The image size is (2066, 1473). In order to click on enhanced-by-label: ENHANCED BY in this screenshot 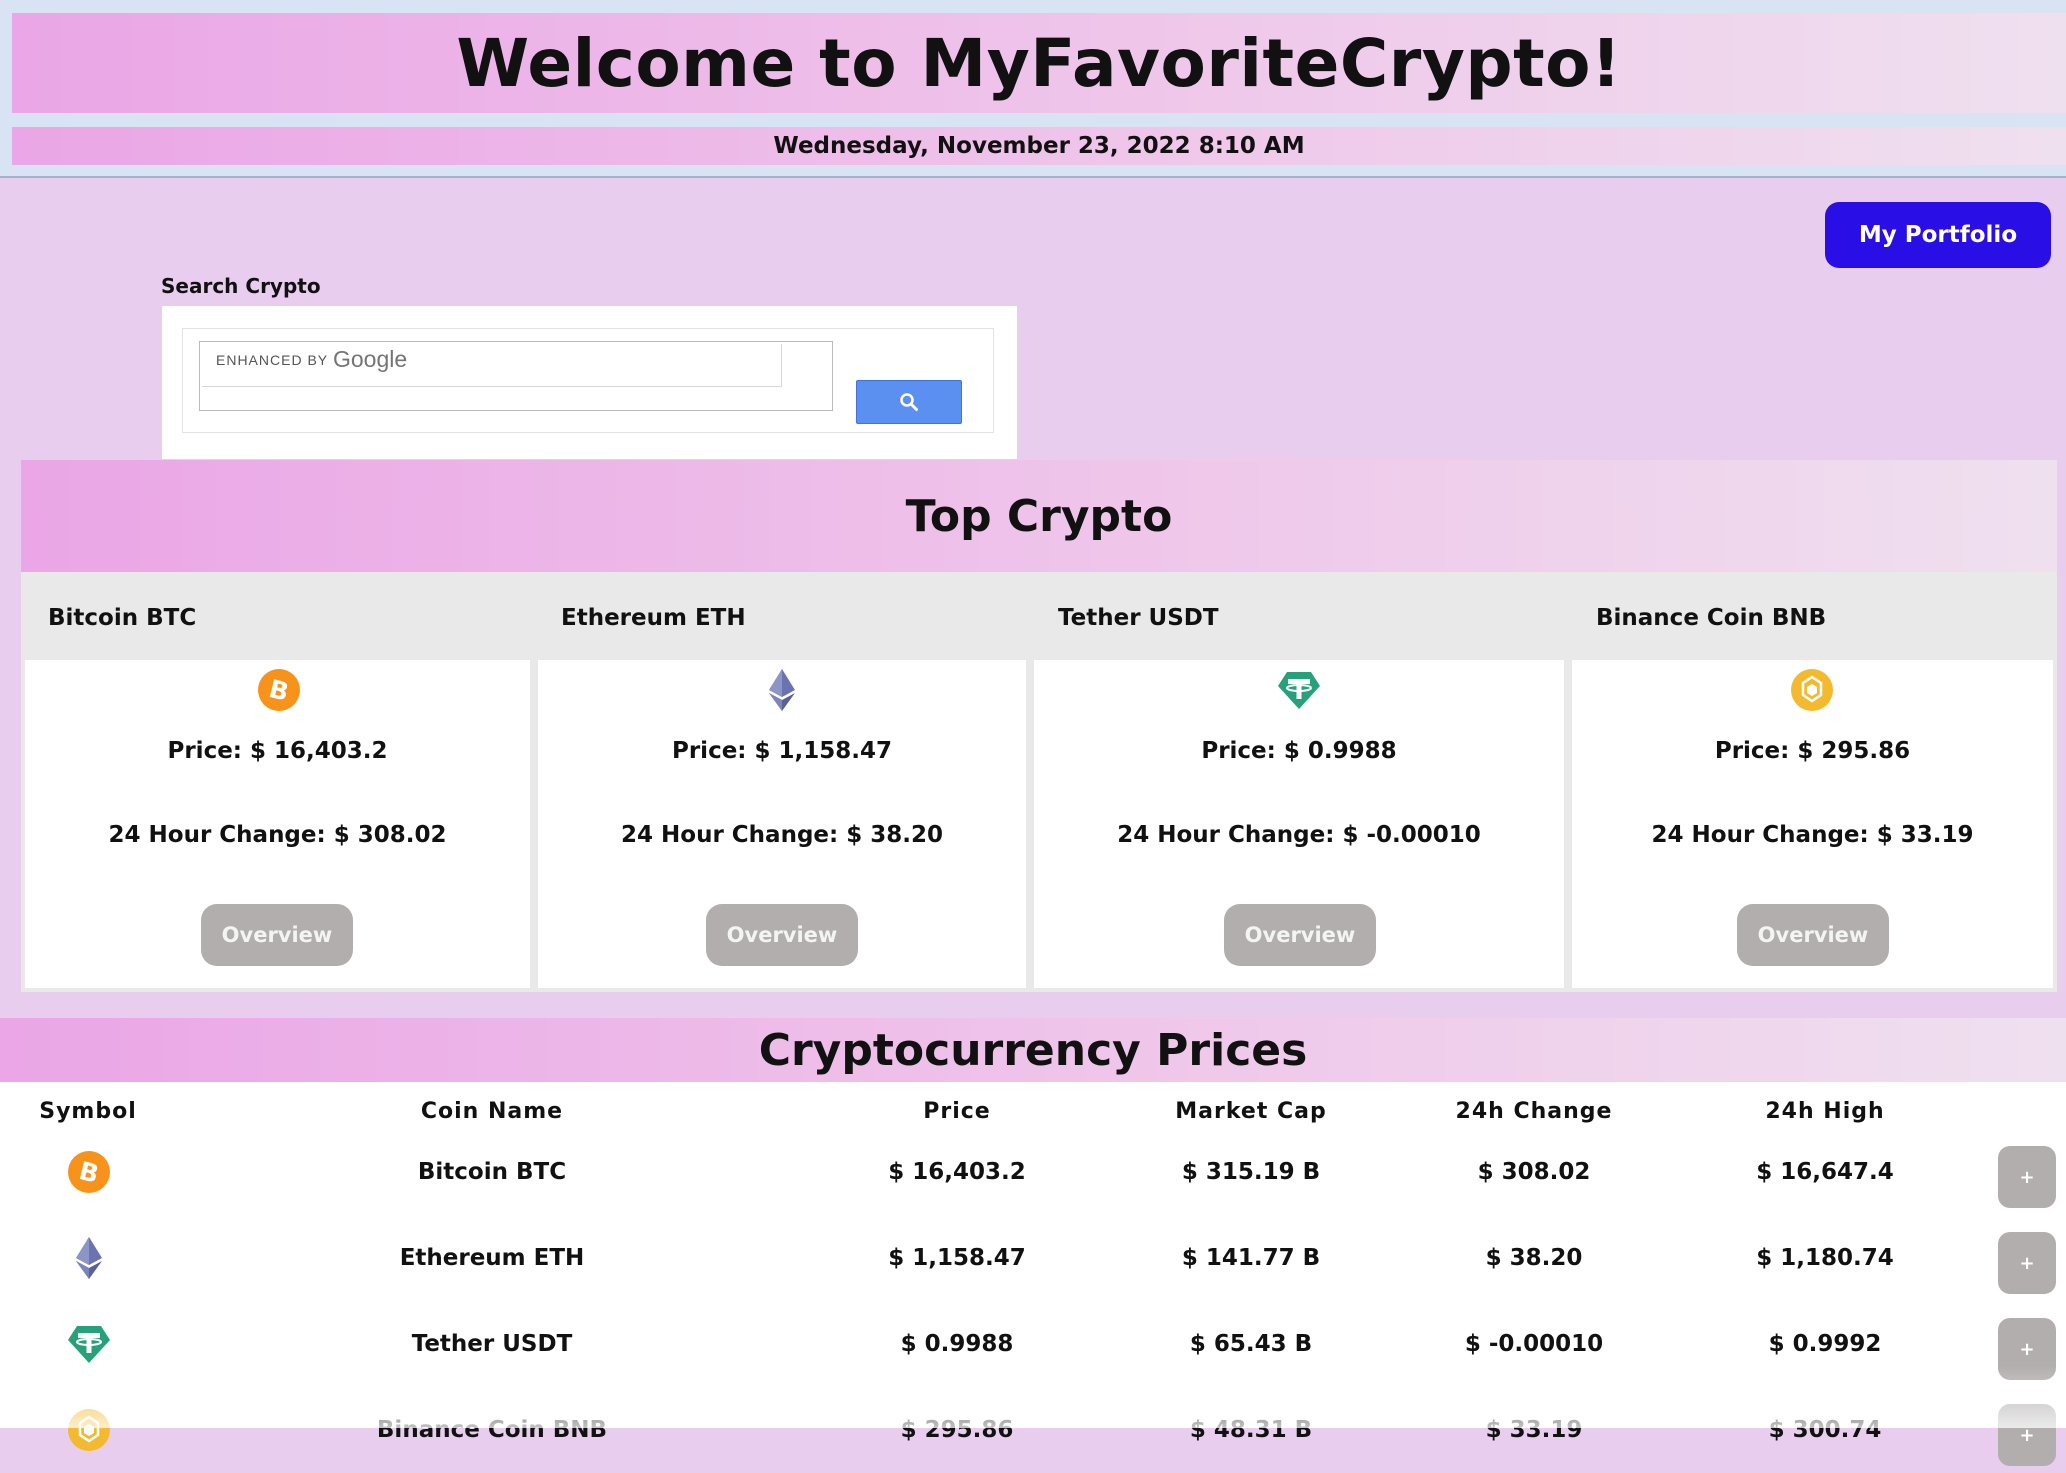, I will do `click(272, 360)`.